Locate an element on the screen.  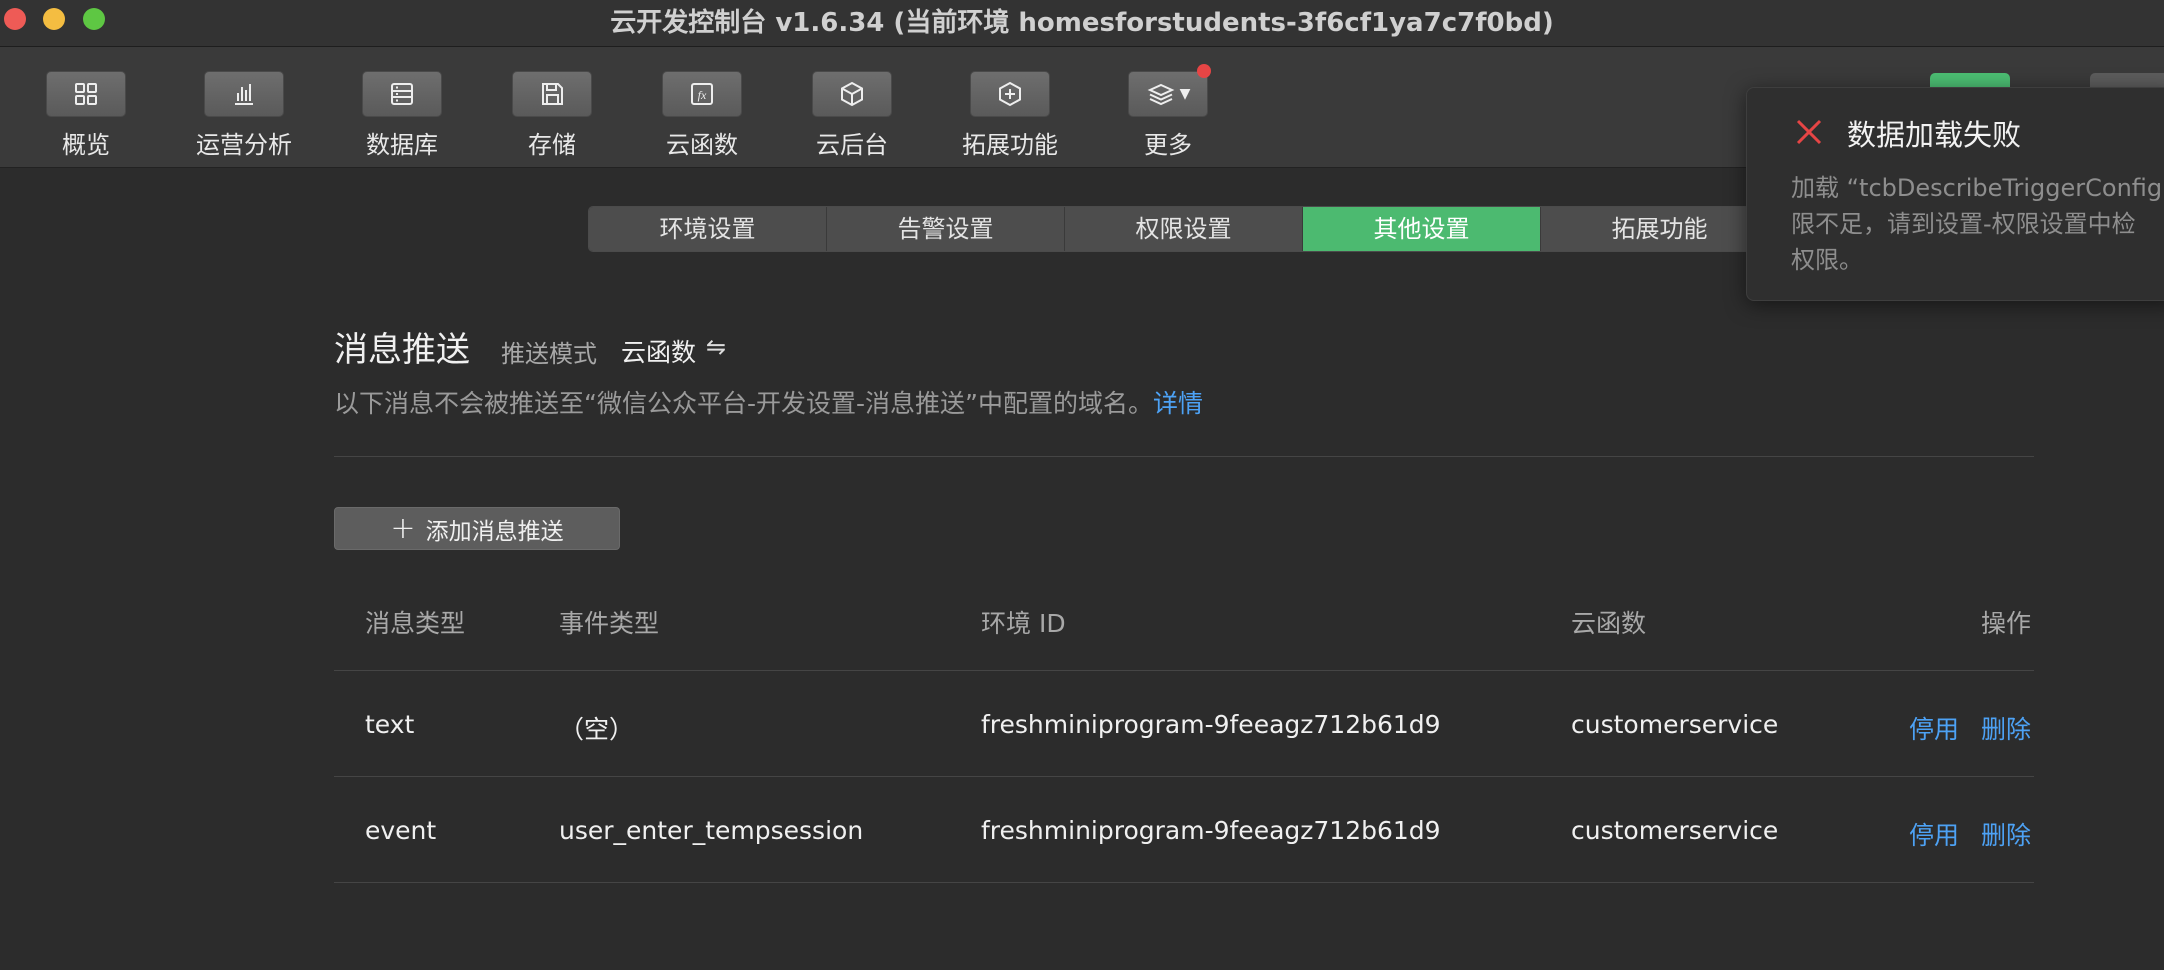
cube-icon is located at coordinates (852, 94).